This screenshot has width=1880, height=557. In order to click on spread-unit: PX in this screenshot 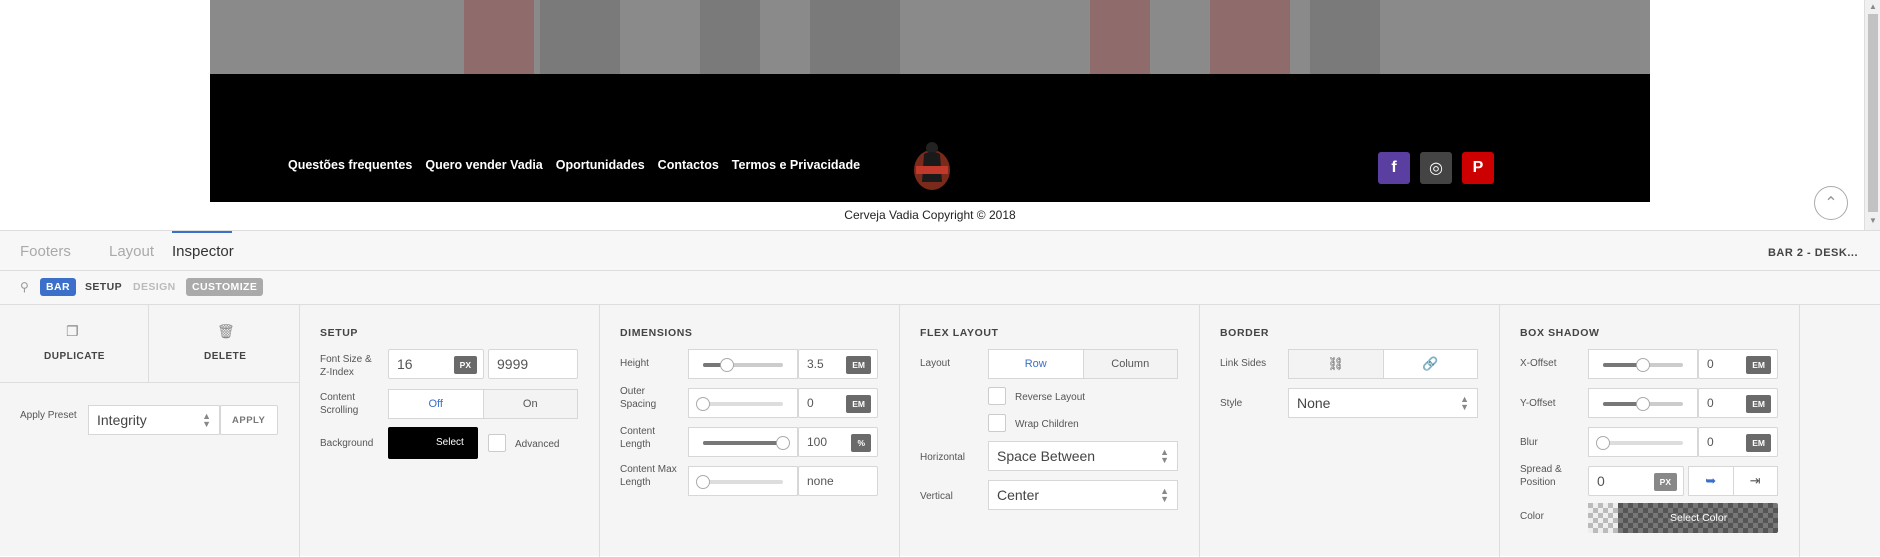, I will do `click(1665, 482)`.